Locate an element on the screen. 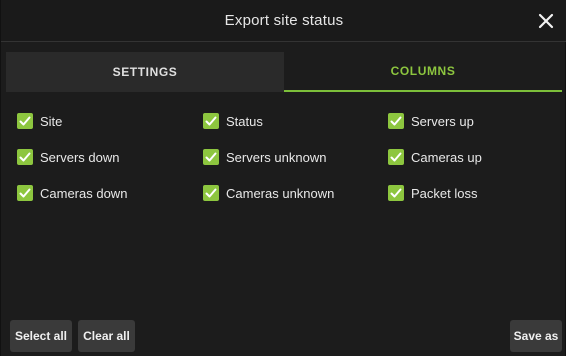 Image resolution: width=566 pixels, height=356 pixels. checkbox-label: Servers unknown is located at coordinates (276, 157).